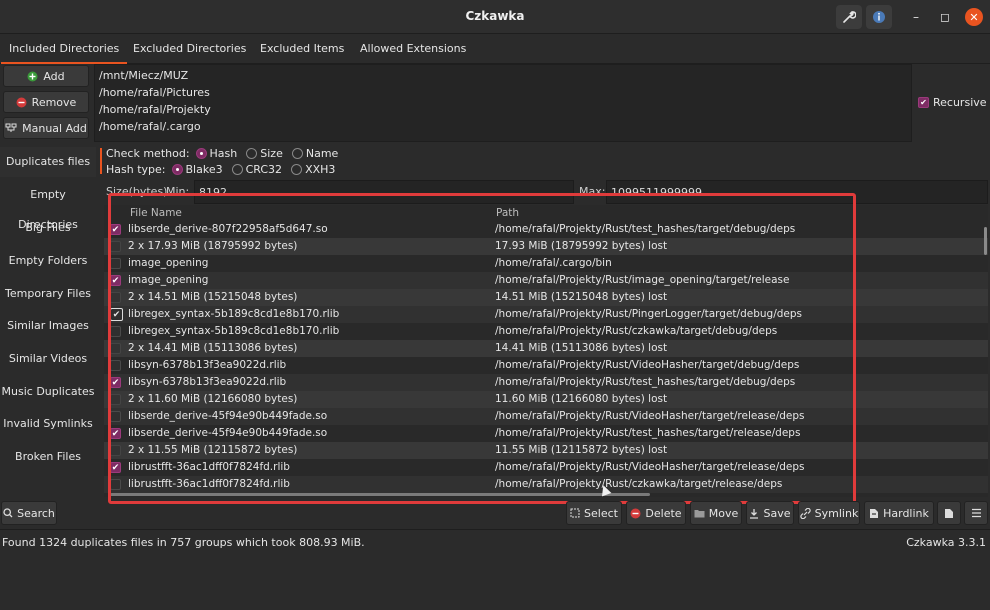 This screenshot has height=610, width=990. I want to click on min-size-label: Min:, so click(178, 191).